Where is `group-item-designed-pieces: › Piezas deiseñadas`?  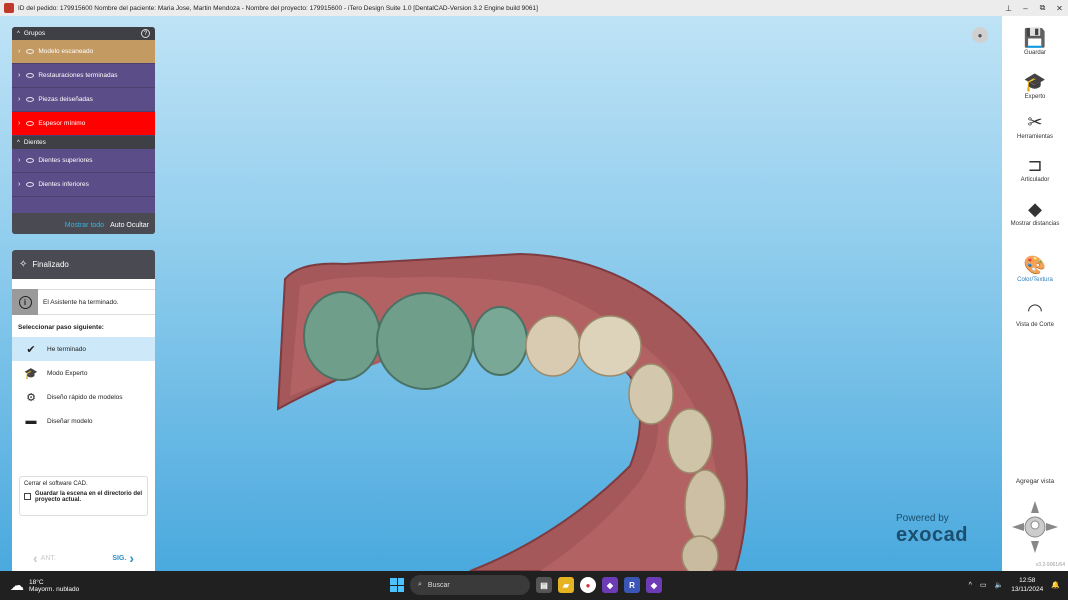
group-item-designed-pieces: › Piezas deiseñadas is located at coordinates (83, 100).